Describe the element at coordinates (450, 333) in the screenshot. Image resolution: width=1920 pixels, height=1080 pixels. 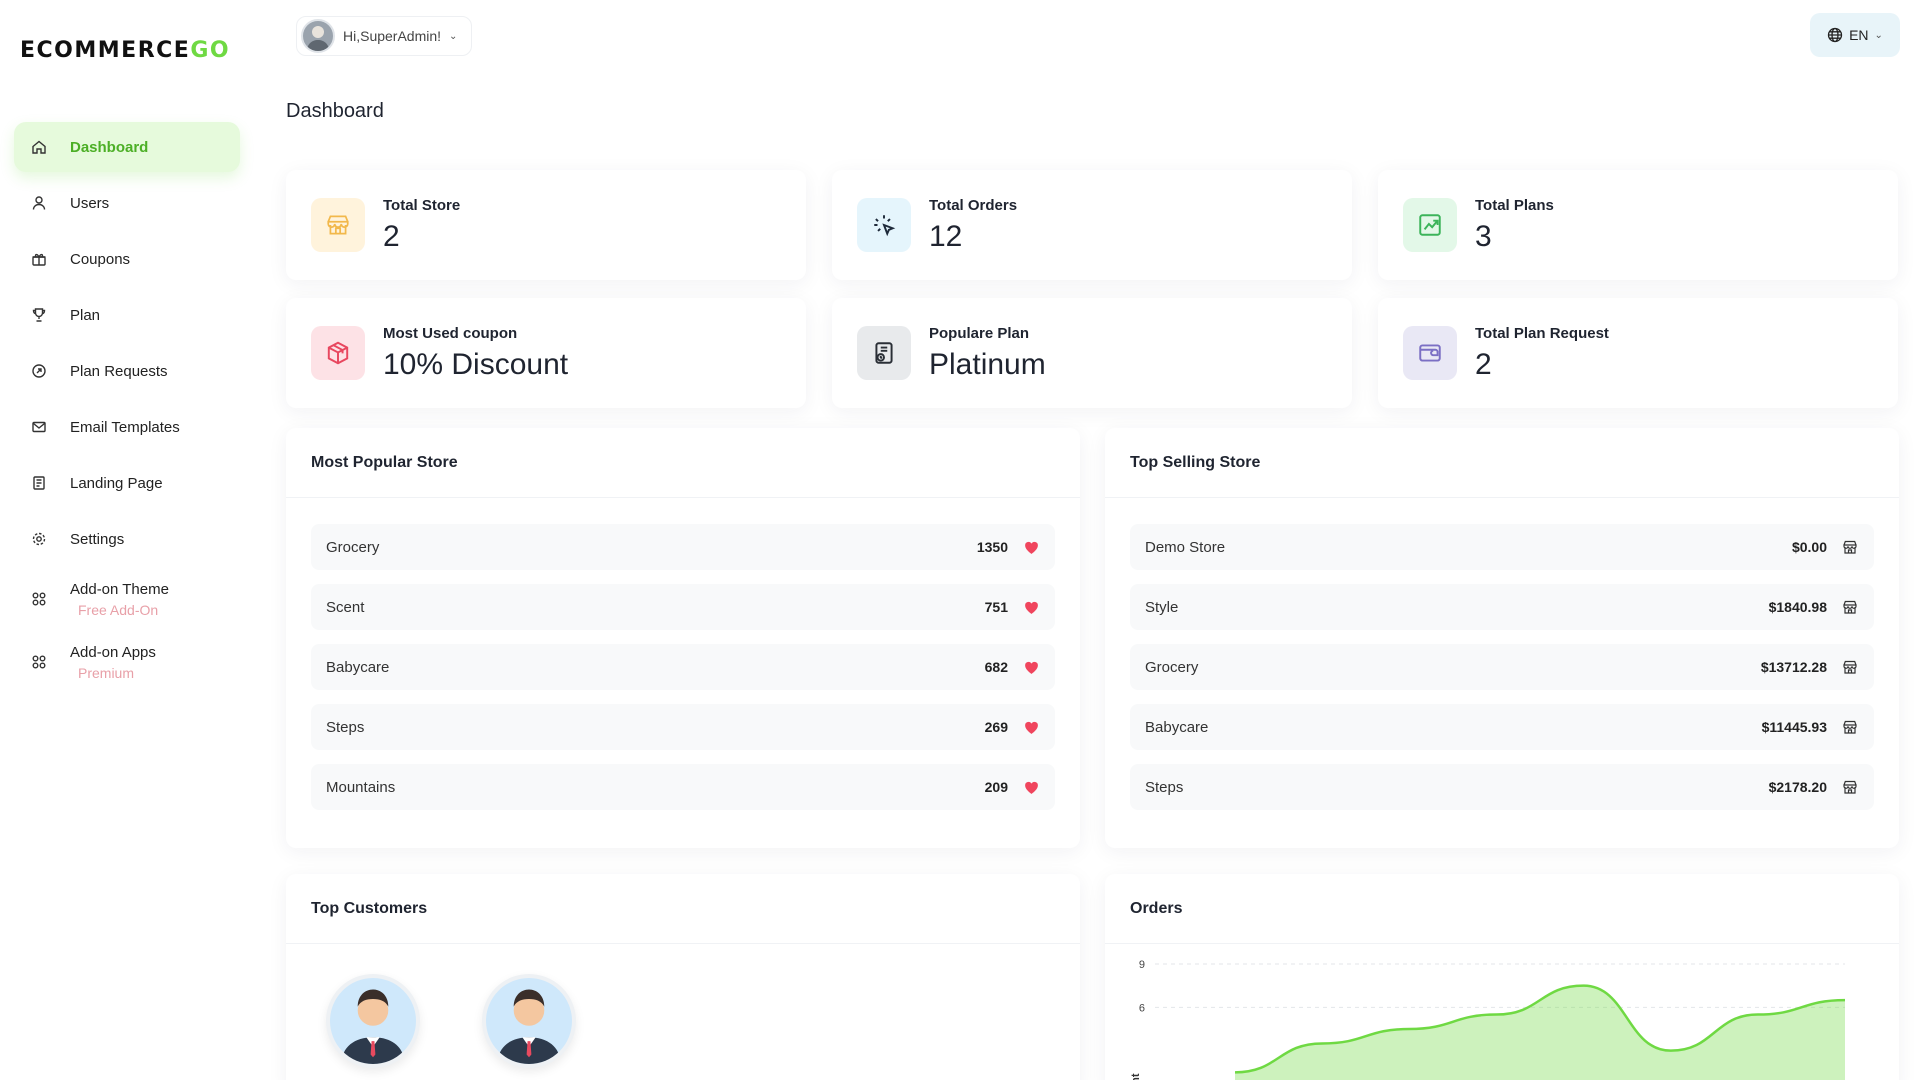
I see `stat-label: Most Used coupon` at that location.